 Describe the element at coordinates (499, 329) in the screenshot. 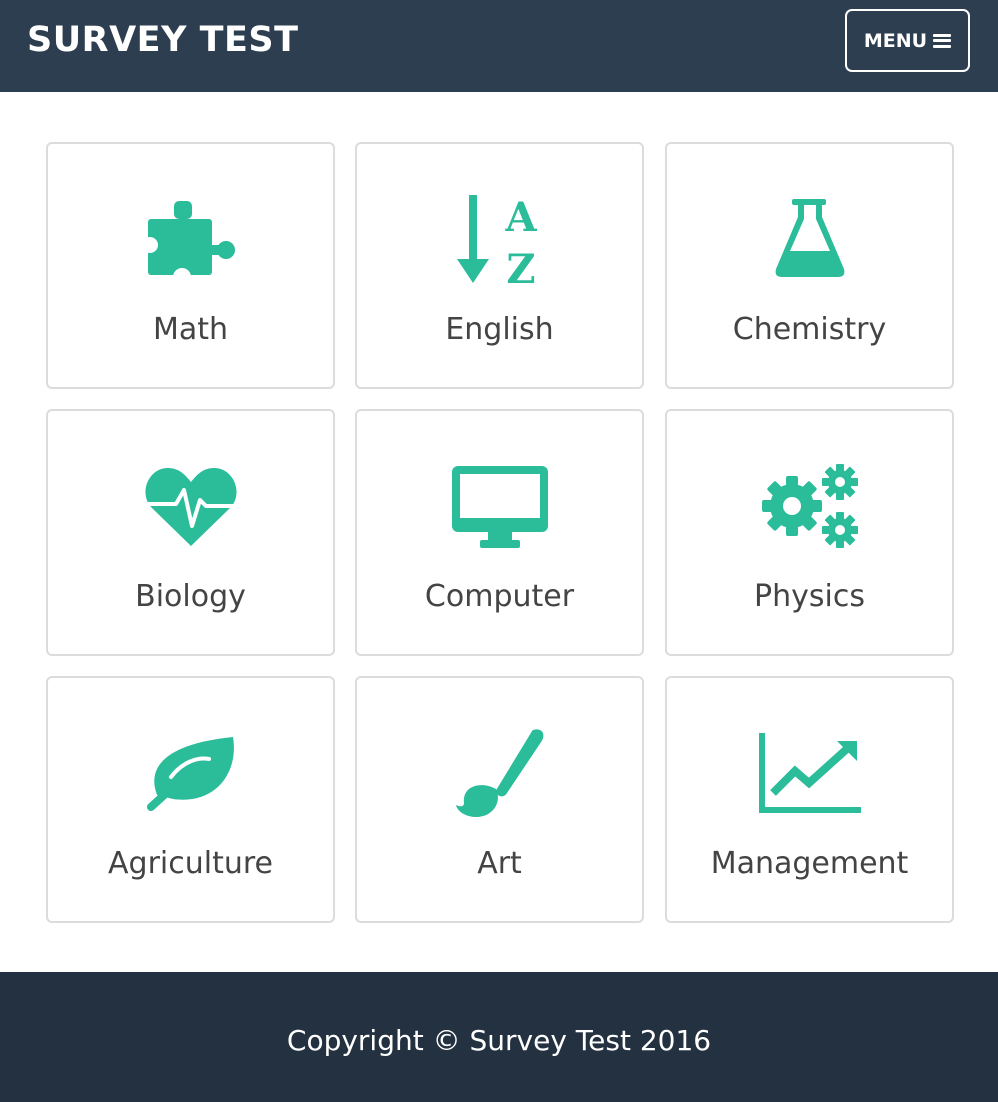

I see `subject-label: English` at that location.